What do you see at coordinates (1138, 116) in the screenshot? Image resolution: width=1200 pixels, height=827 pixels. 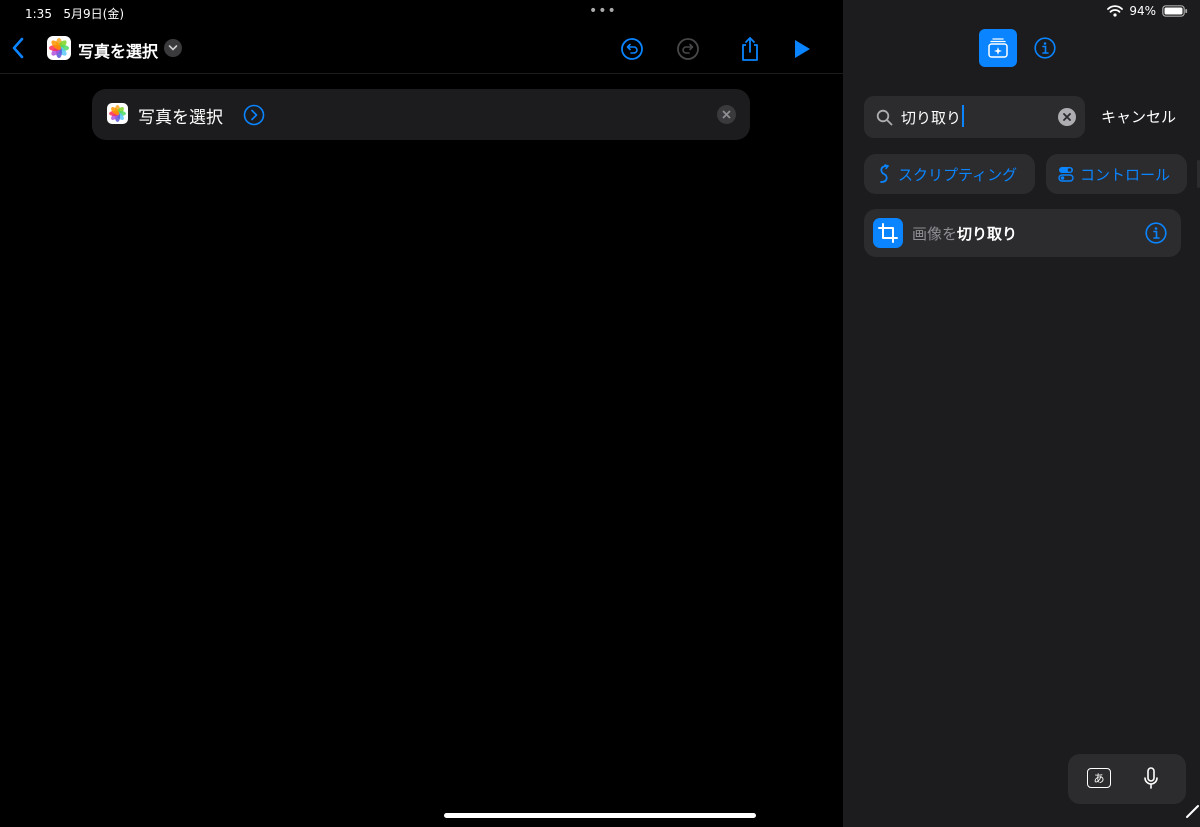 I see `cancel-search-button: キャンセル` at bounding box center [1138, 116].